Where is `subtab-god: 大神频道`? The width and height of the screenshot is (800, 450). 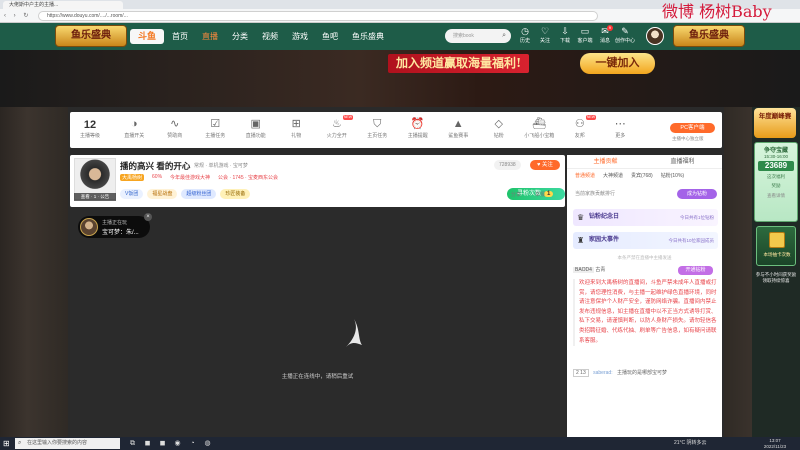
subtab-god: 大神频道 is located at coordinates (613, 175).